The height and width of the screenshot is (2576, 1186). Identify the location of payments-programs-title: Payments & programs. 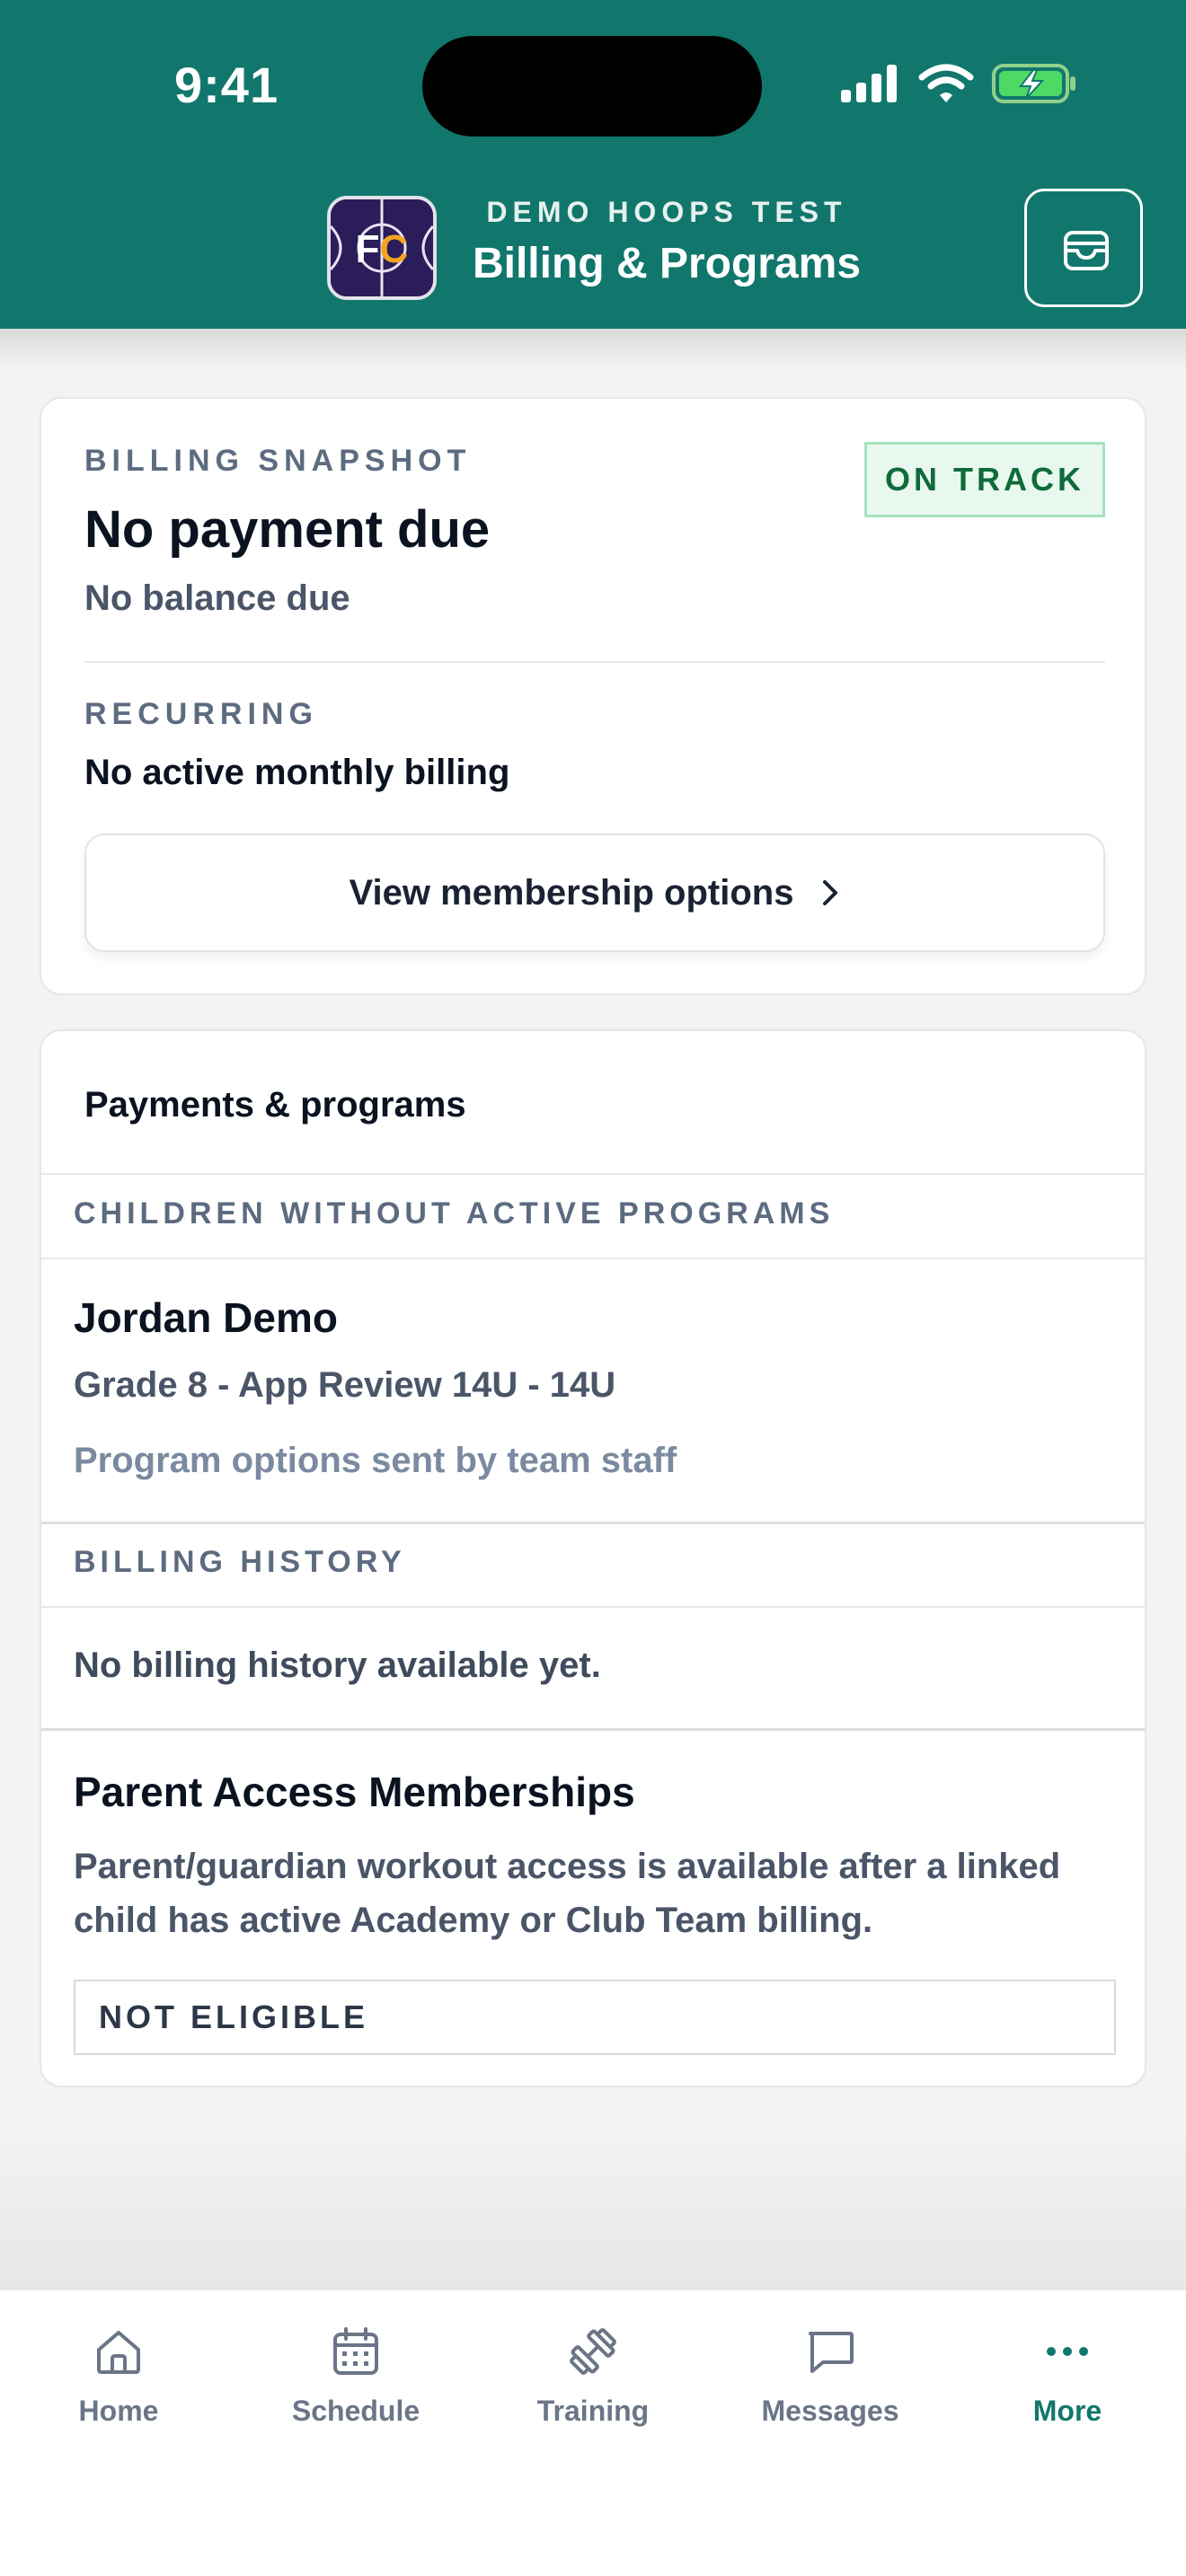
(275, 1105).